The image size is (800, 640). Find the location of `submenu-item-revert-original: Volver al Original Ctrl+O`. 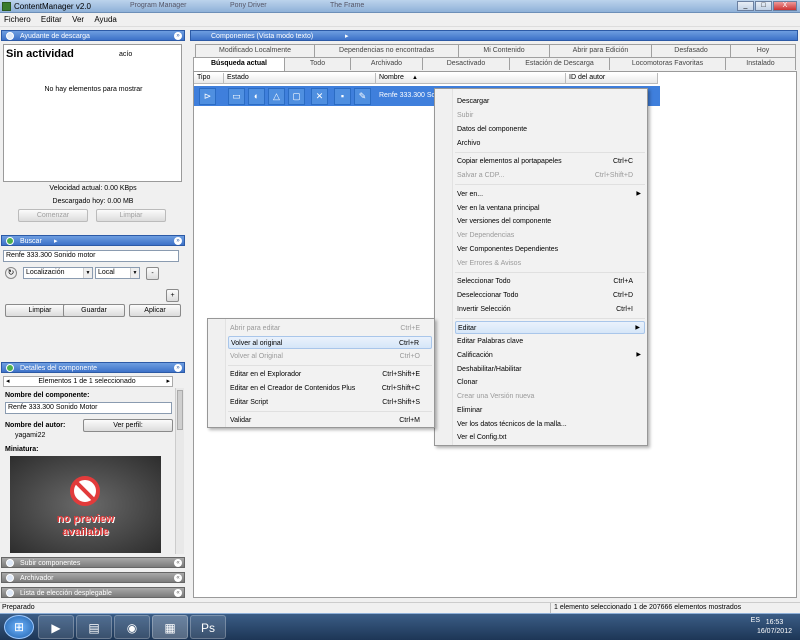

submenu-item-revert-original: Volver al Original Ctrl+O is located at coordinates (330, 356).